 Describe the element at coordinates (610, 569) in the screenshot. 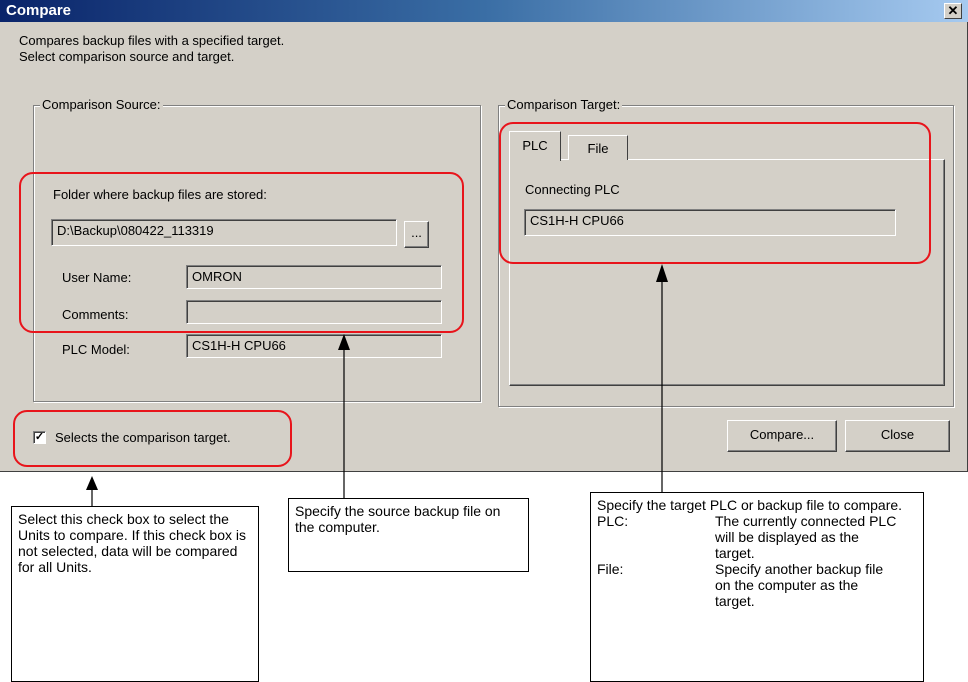

I see `definition-term: File:` at that location.